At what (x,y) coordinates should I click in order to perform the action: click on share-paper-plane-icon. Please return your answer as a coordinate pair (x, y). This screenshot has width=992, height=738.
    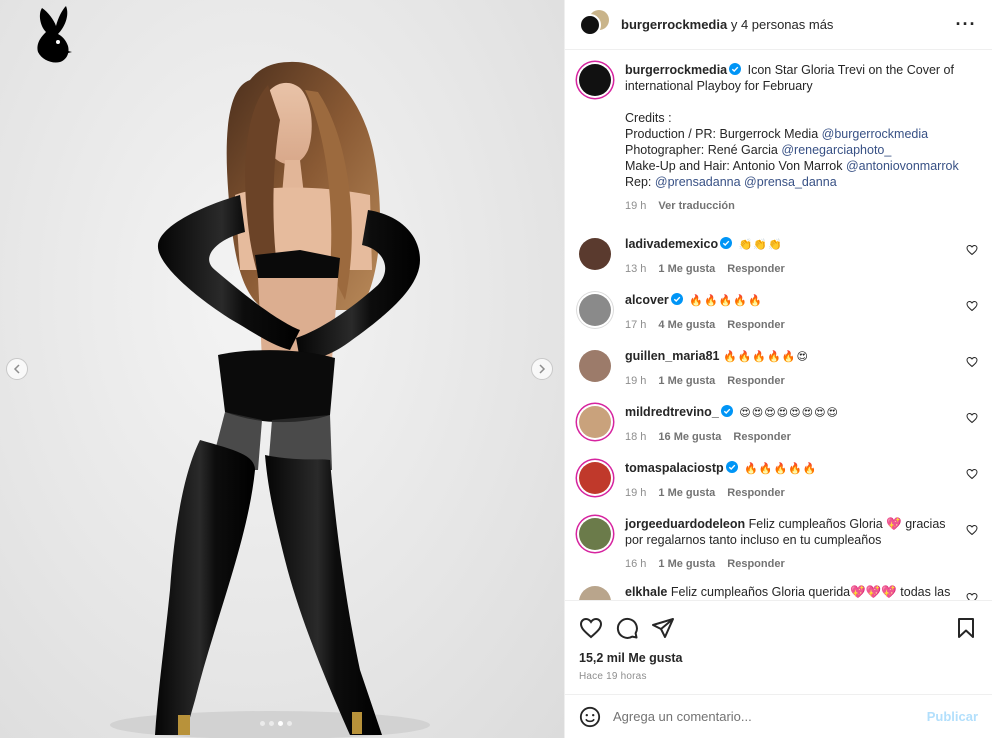
    Looking at the image, I should click on (663, 628).